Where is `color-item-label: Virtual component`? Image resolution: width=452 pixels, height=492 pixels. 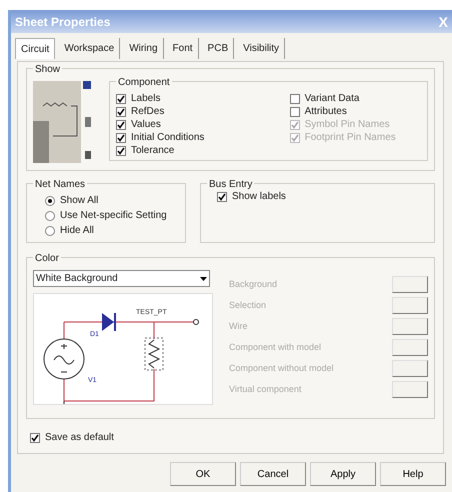 color-item-label: Virtual component is located at coordinates (265, 389).